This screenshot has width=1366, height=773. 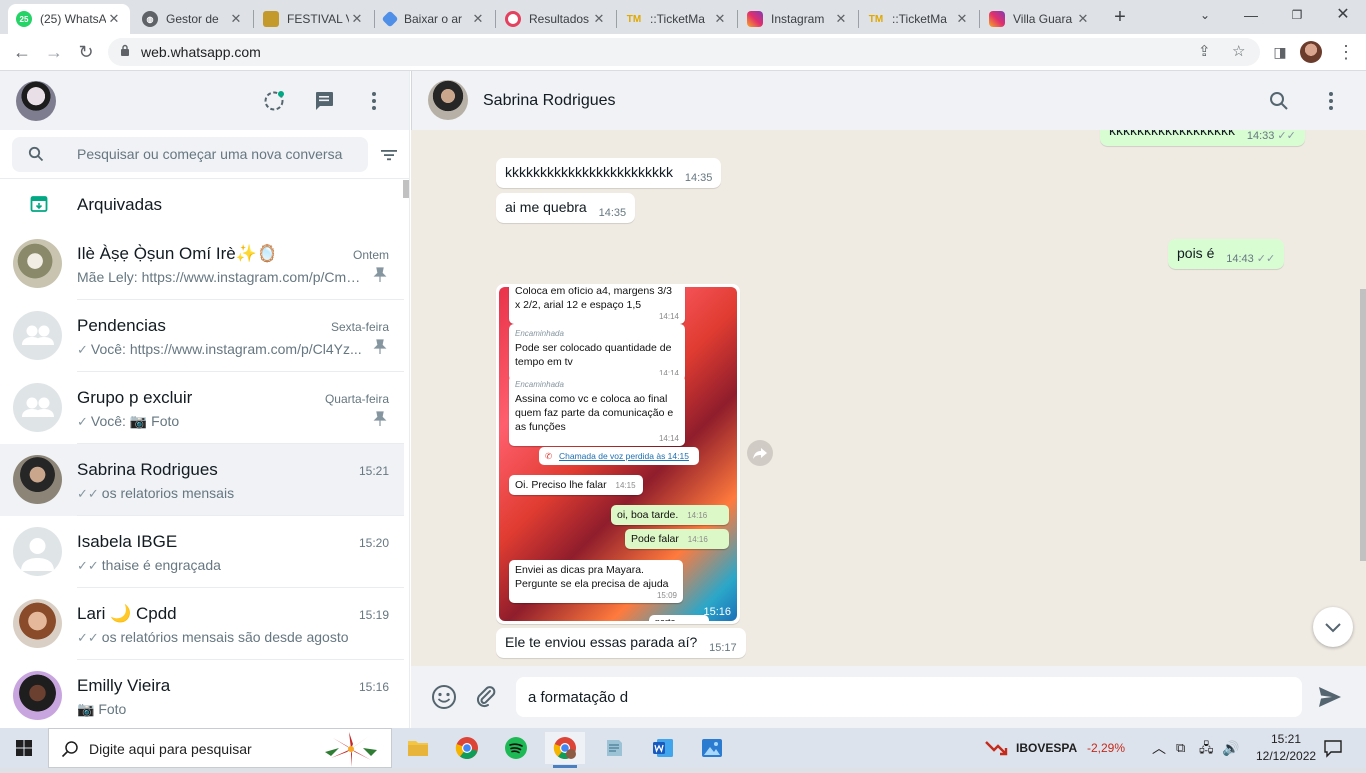 What do you see at coordinates (82, 421) in the screenshot?
I see `read-receipt-icon: ✓` at bounding box center [82, 421].